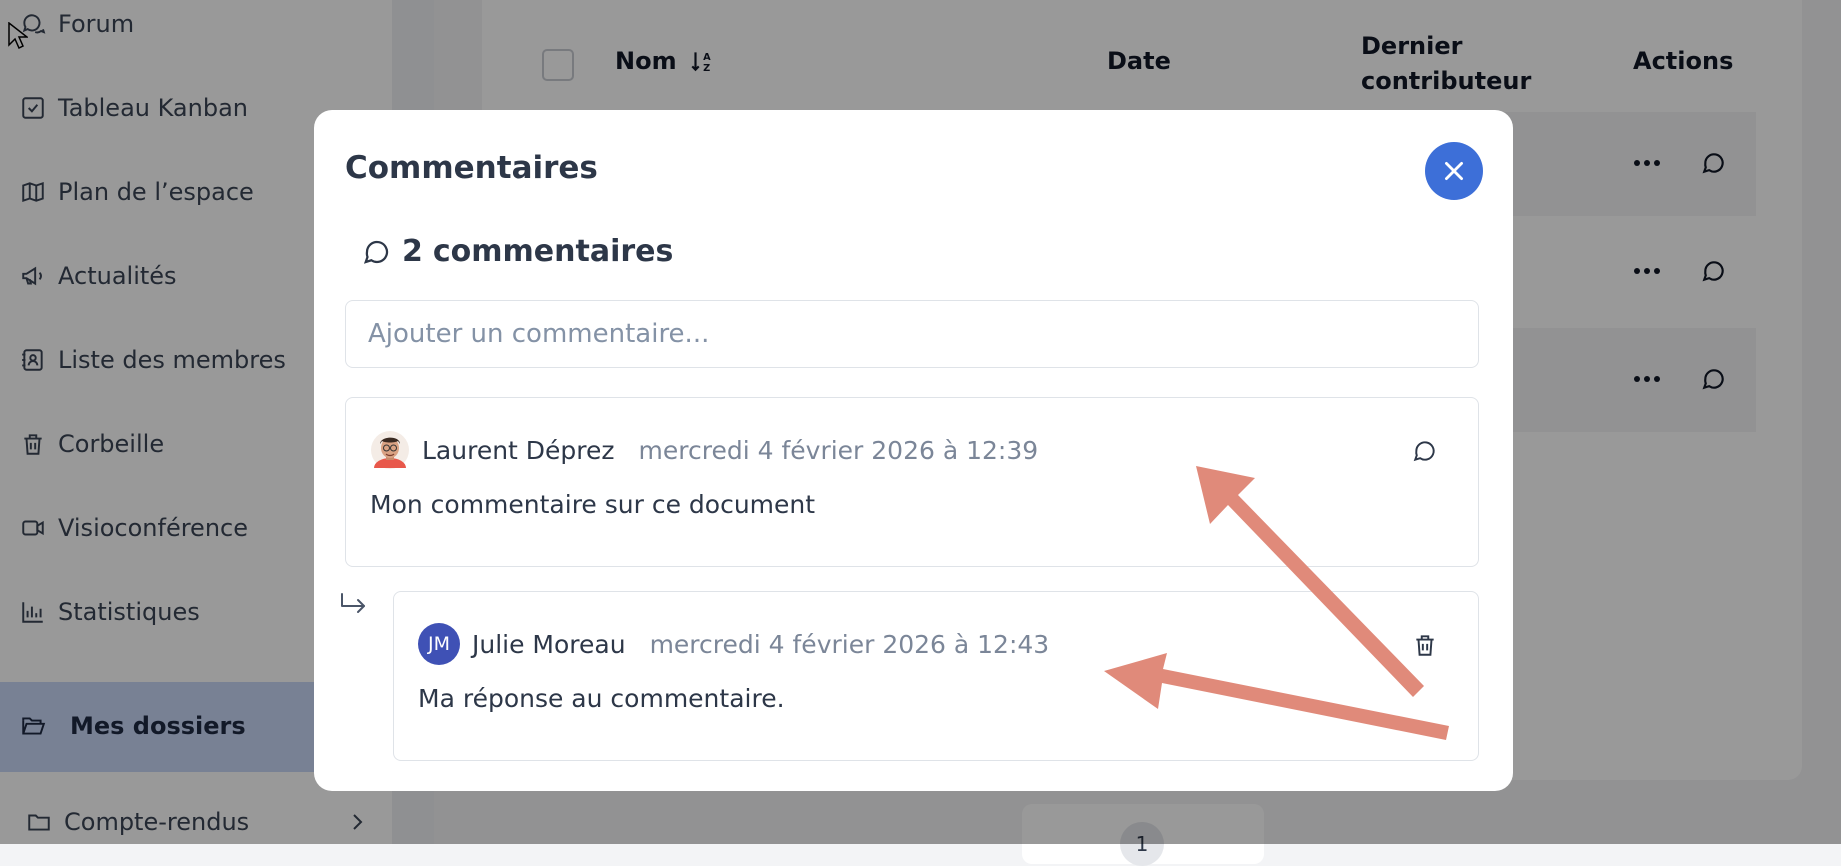  What do you see at coordinates (518, 450) in the screenshot?
I see `comment-author: Laurent Déprez` at bounding box center [518, 450].